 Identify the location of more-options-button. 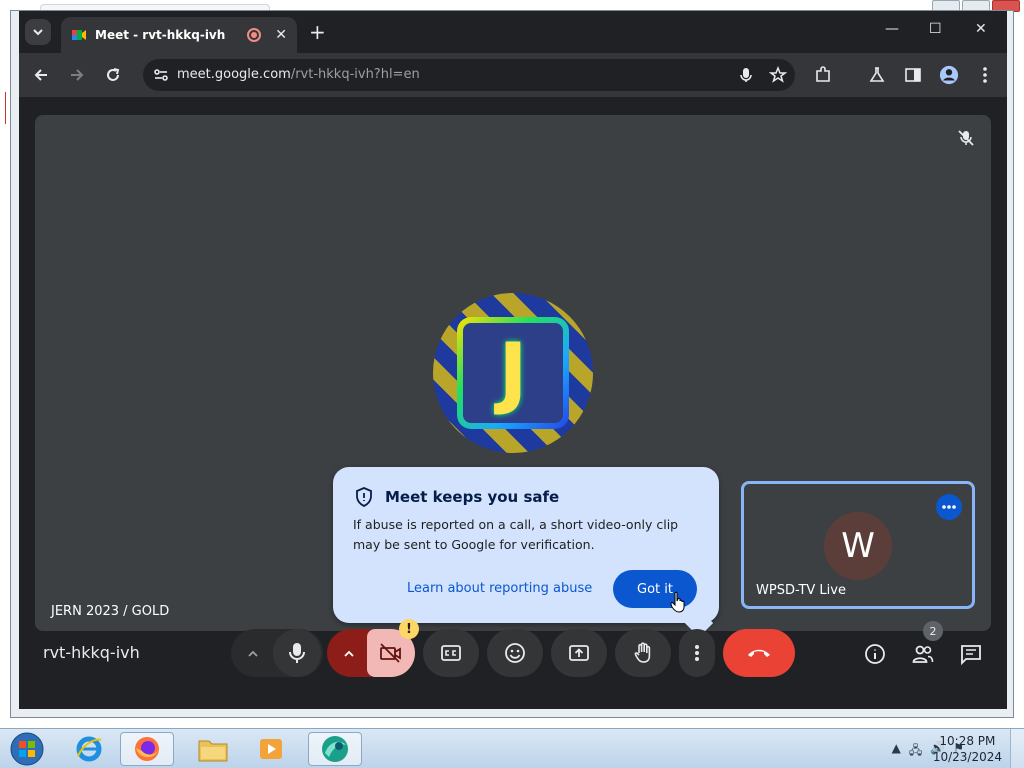
(697, 653).